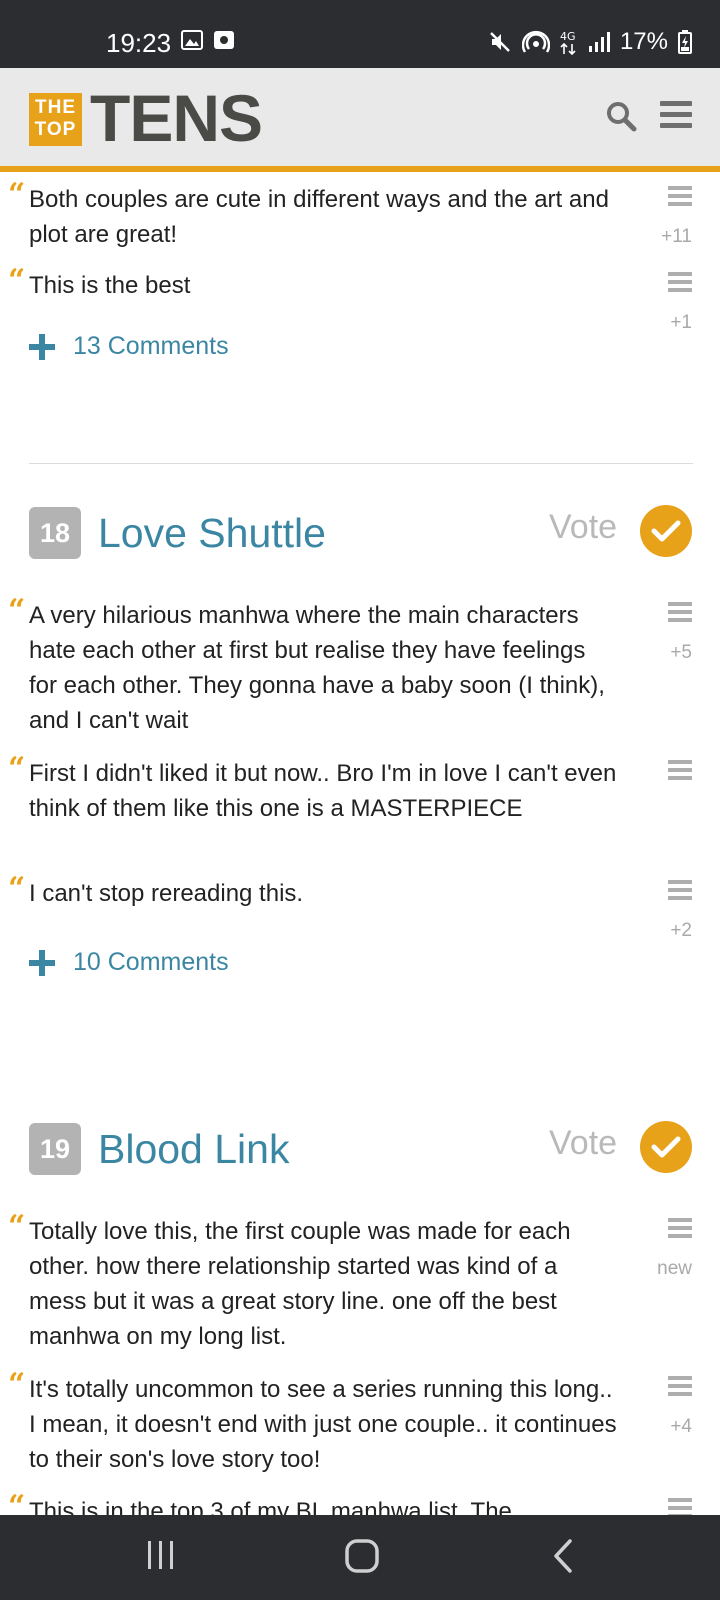 The image size is (720, 1600). I want to click on status-time: 19:23, so click(139, 43).